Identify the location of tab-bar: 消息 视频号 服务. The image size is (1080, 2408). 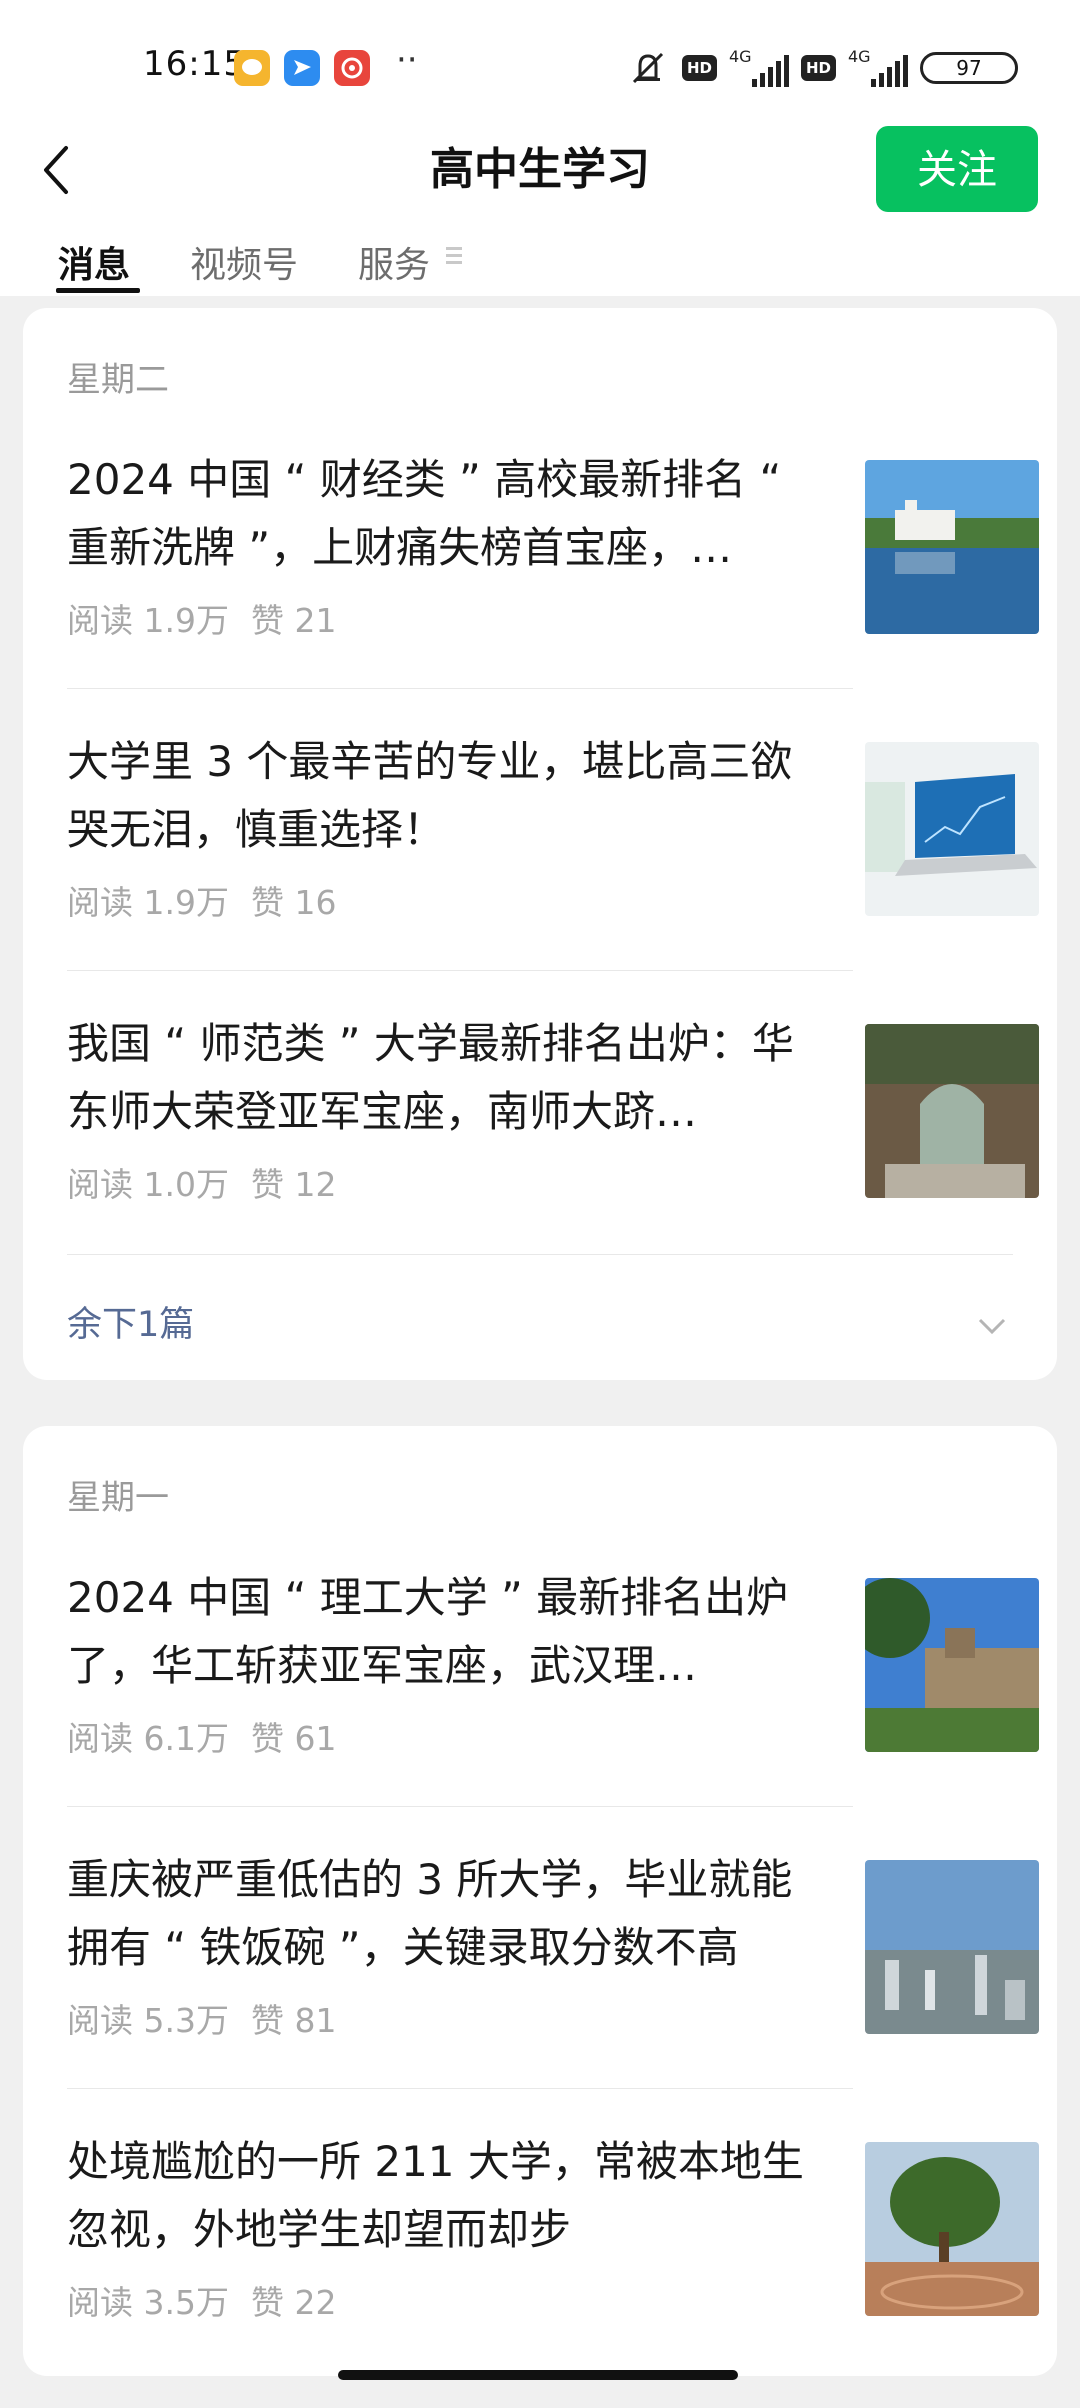
(540, 264).